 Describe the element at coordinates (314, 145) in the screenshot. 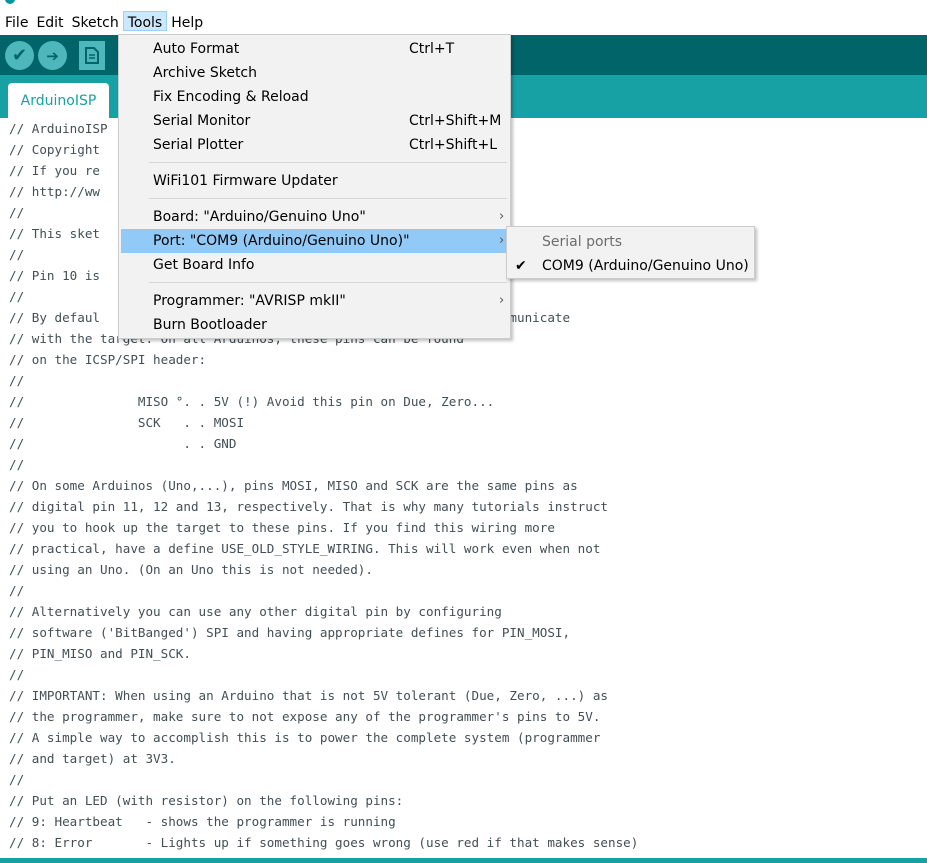

I see `menu-item: Serial Plotter Ctrl+Shift+L` at that location.